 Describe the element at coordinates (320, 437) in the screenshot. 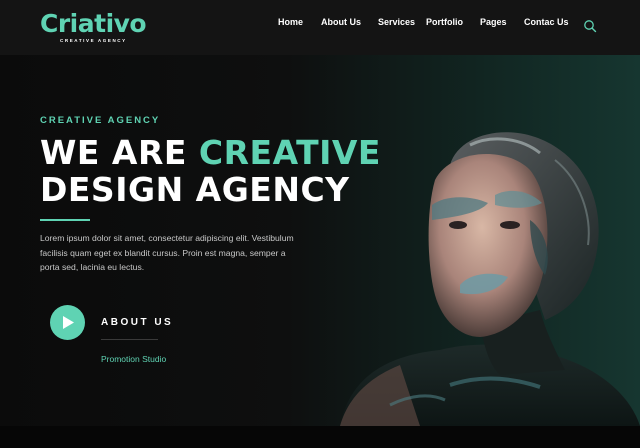

I see `bottom-strip` at that location.